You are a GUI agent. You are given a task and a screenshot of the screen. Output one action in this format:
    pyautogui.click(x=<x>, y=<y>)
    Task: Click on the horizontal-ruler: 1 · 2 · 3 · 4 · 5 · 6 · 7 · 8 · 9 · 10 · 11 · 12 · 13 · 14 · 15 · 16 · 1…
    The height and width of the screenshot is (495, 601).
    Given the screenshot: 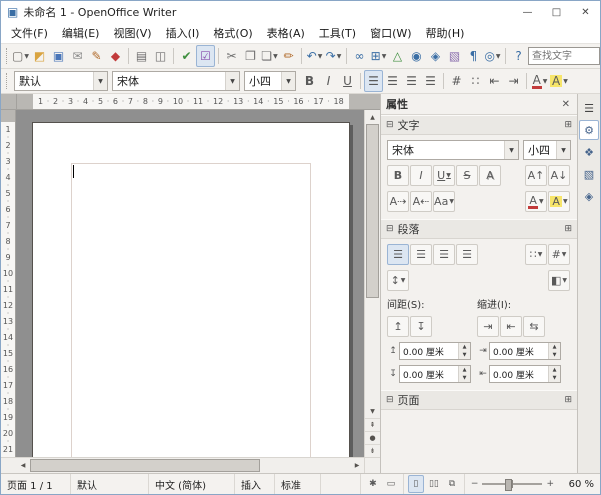 What is the action you would take?
    pyautogui.click(x=191, y=101)
    